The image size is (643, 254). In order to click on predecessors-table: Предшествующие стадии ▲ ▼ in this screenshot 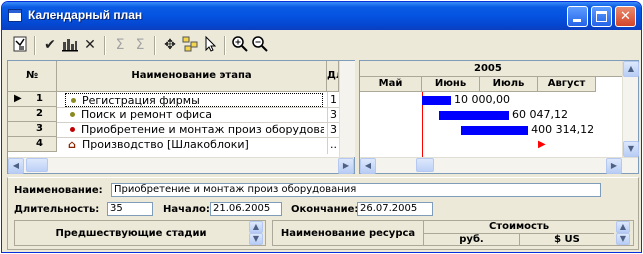, I will do `click(140, 233)`.